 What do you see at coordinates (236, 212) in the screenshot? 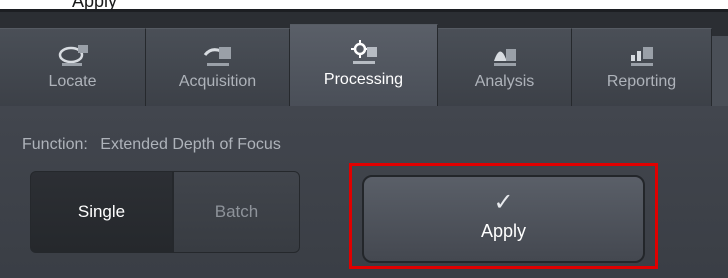
I see `batch-mode-button: Batch` at bounding box center [236, 212].